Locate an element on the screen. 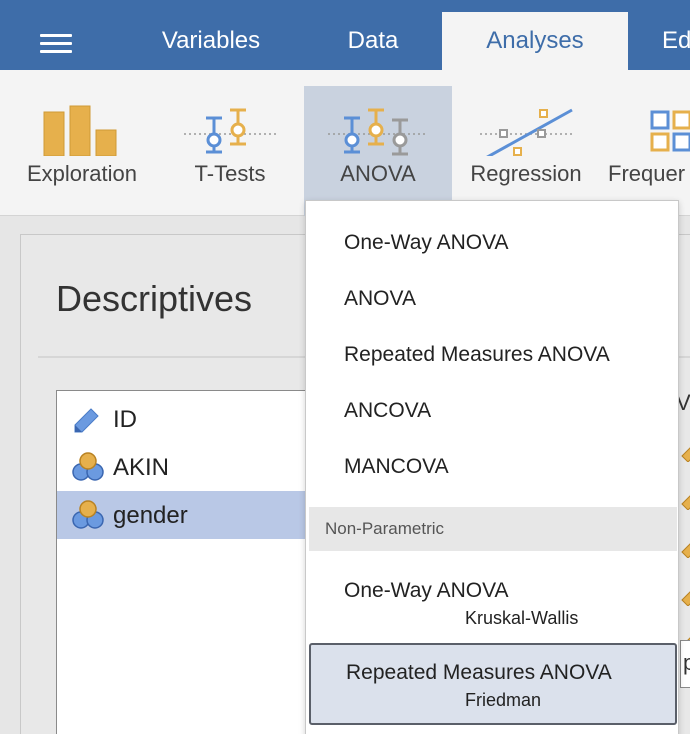  anova-label: ANOVA is located at coordinates (378, 173).